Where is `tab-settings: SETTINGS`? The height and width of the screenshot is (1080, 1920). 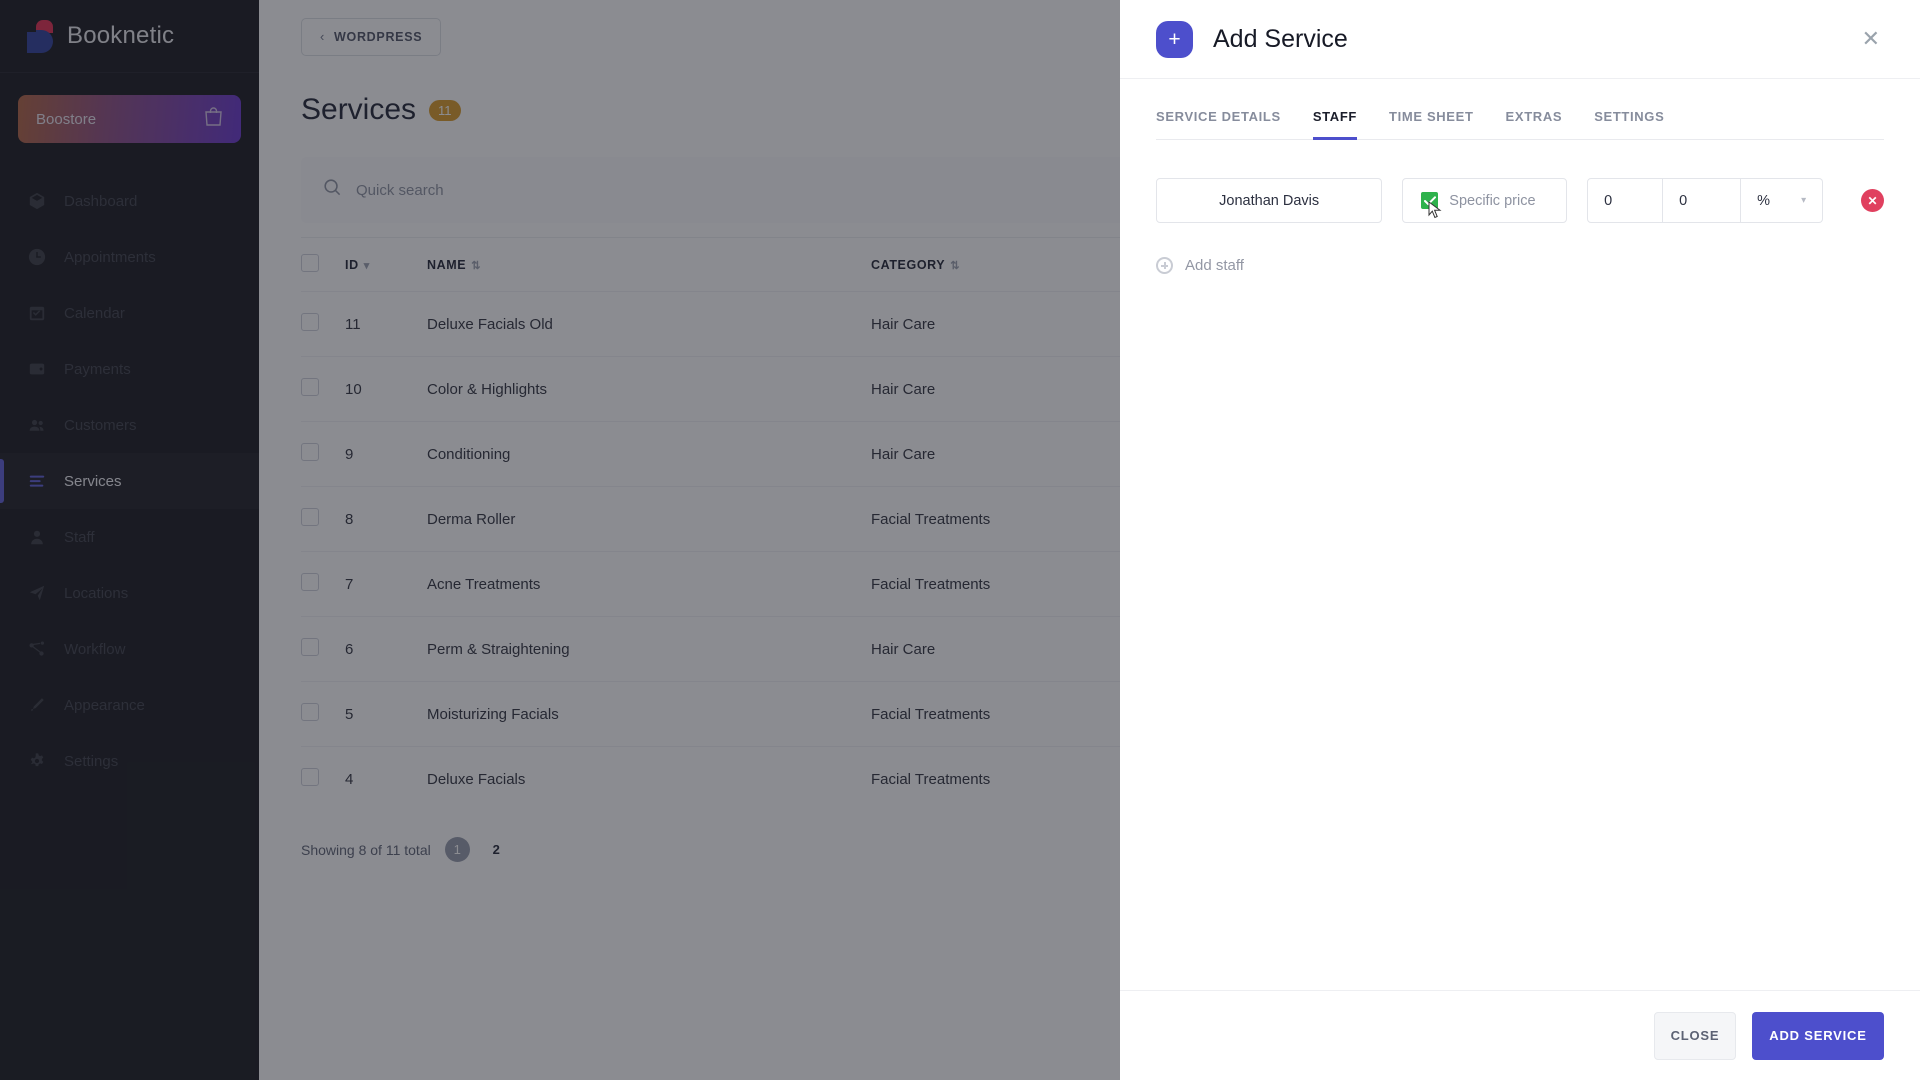
tab-settings: SETTINGS is located at coordinates (1629, 124).